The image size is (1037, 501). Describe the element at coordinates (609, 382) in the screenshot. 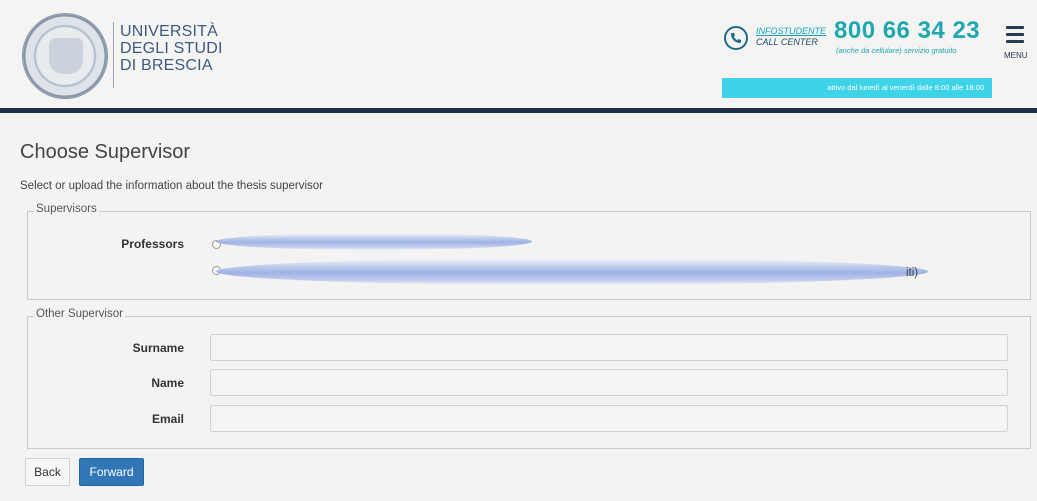

I see `name-input` at that location.